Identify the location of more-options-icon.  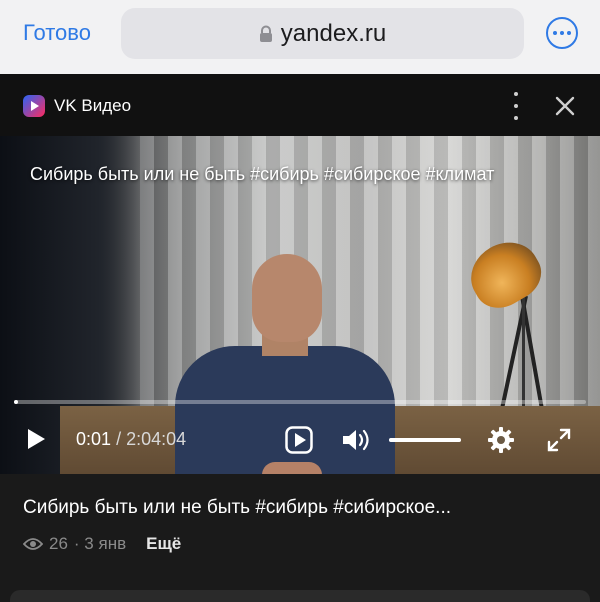
(562, 33).